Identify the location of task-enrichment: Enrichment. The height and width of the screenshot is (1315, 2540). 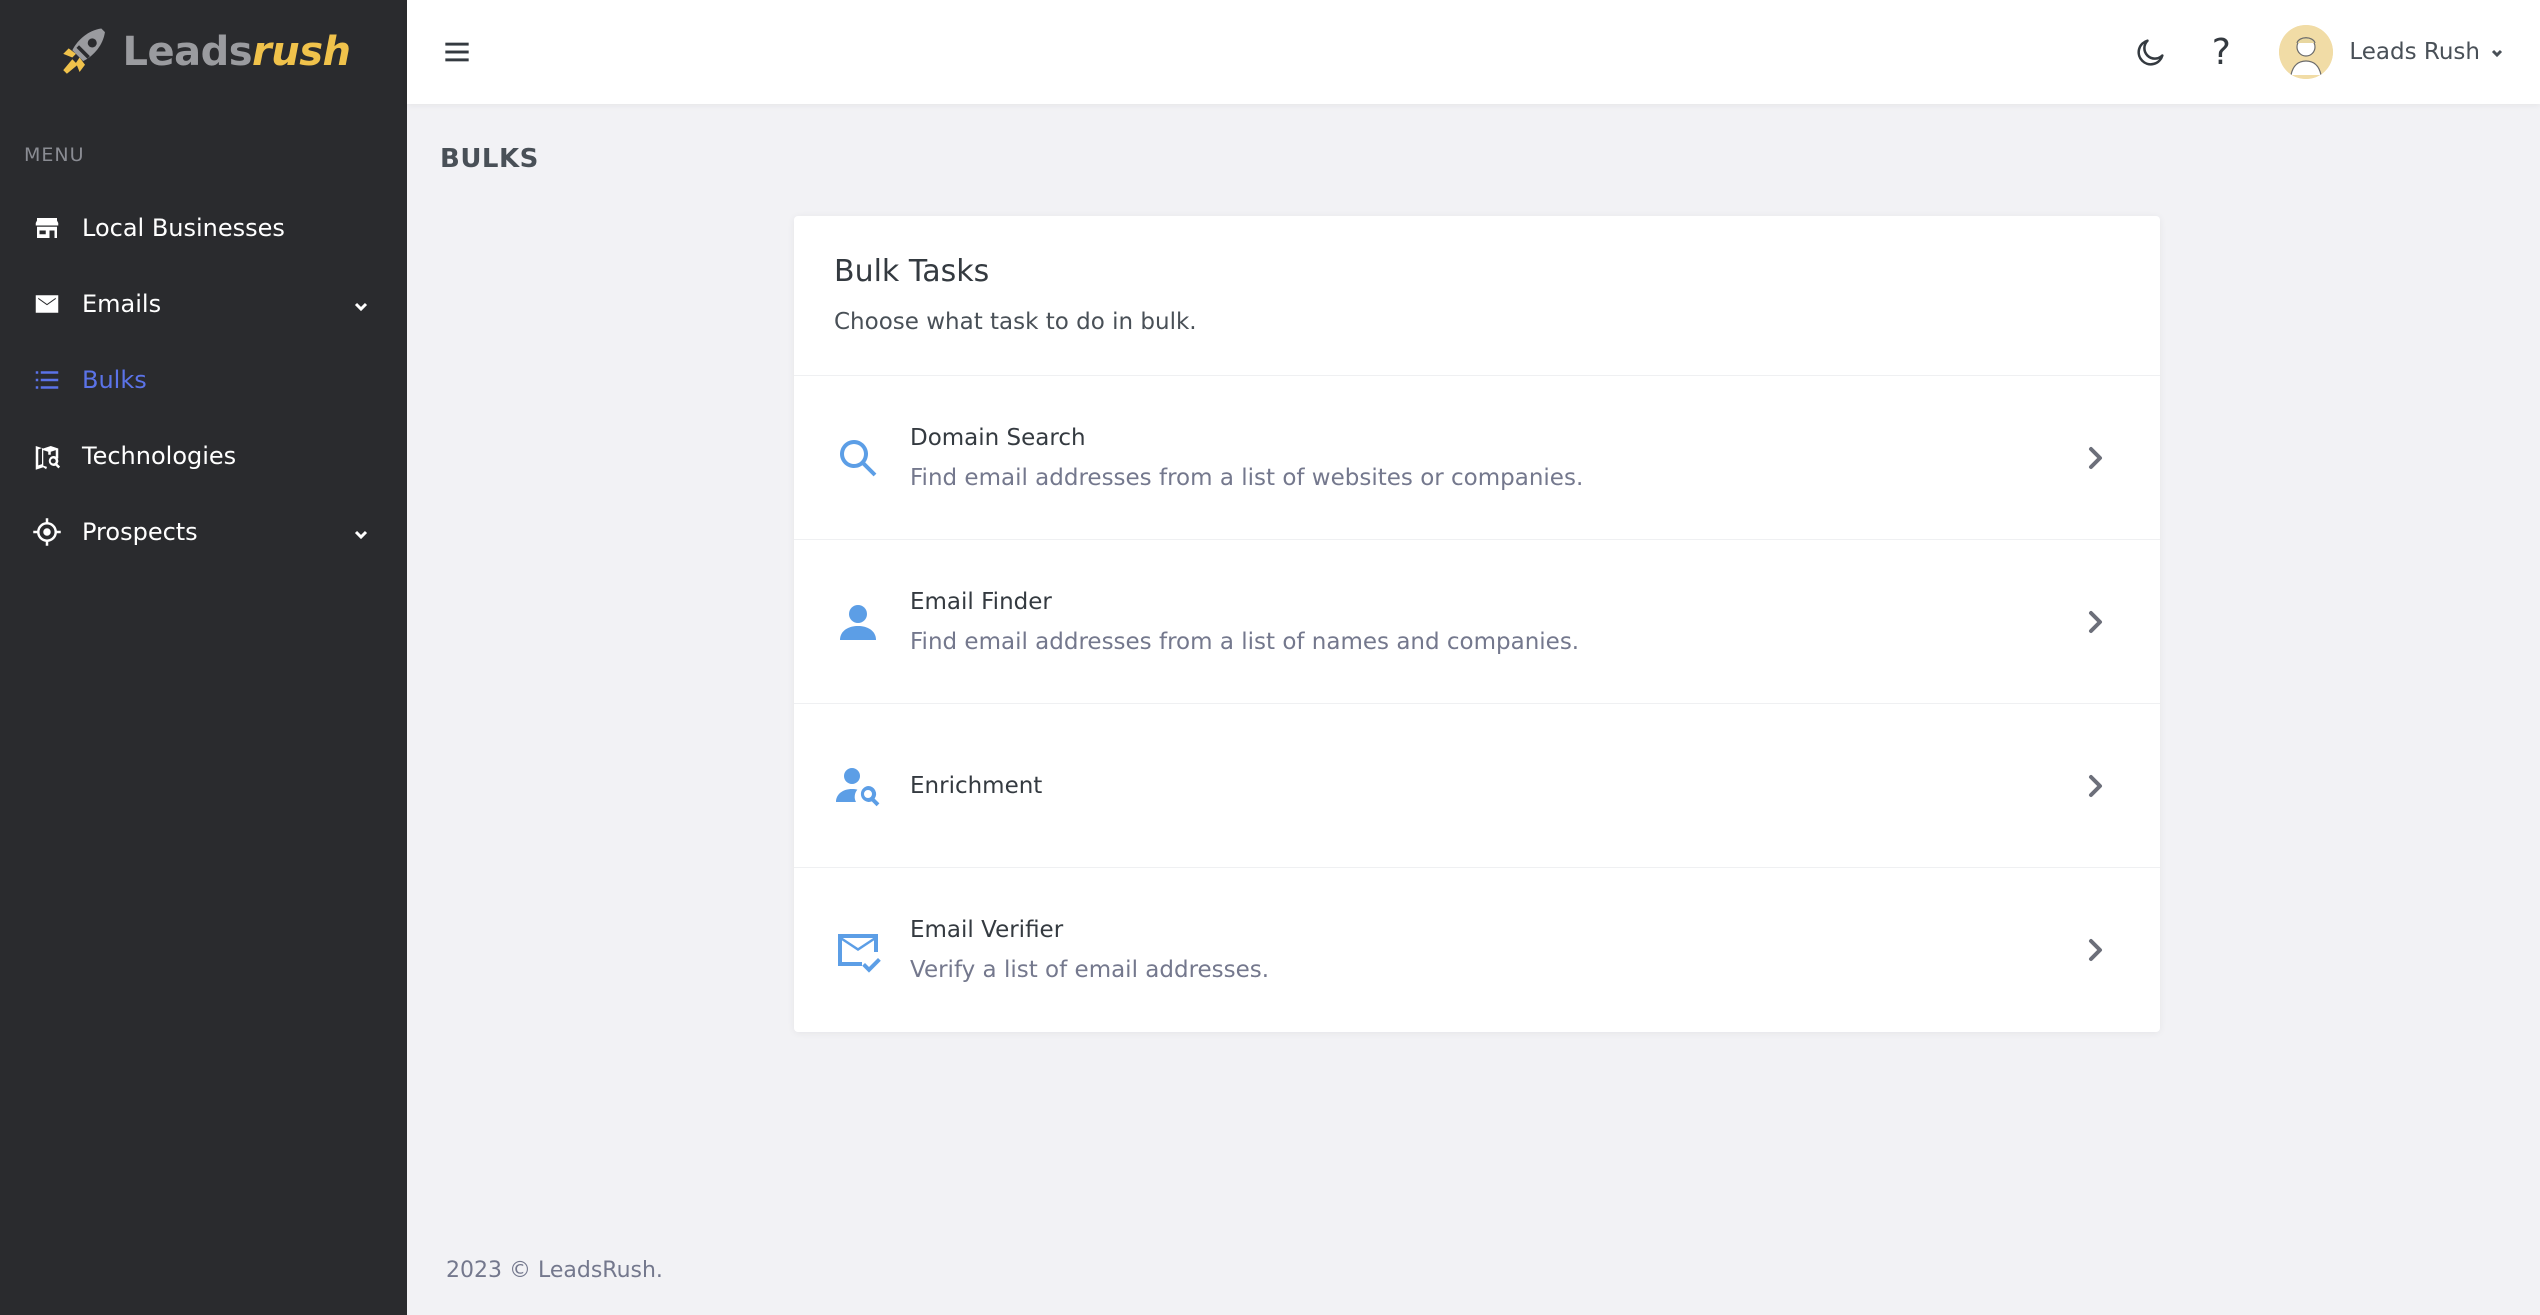
(1477, 786).